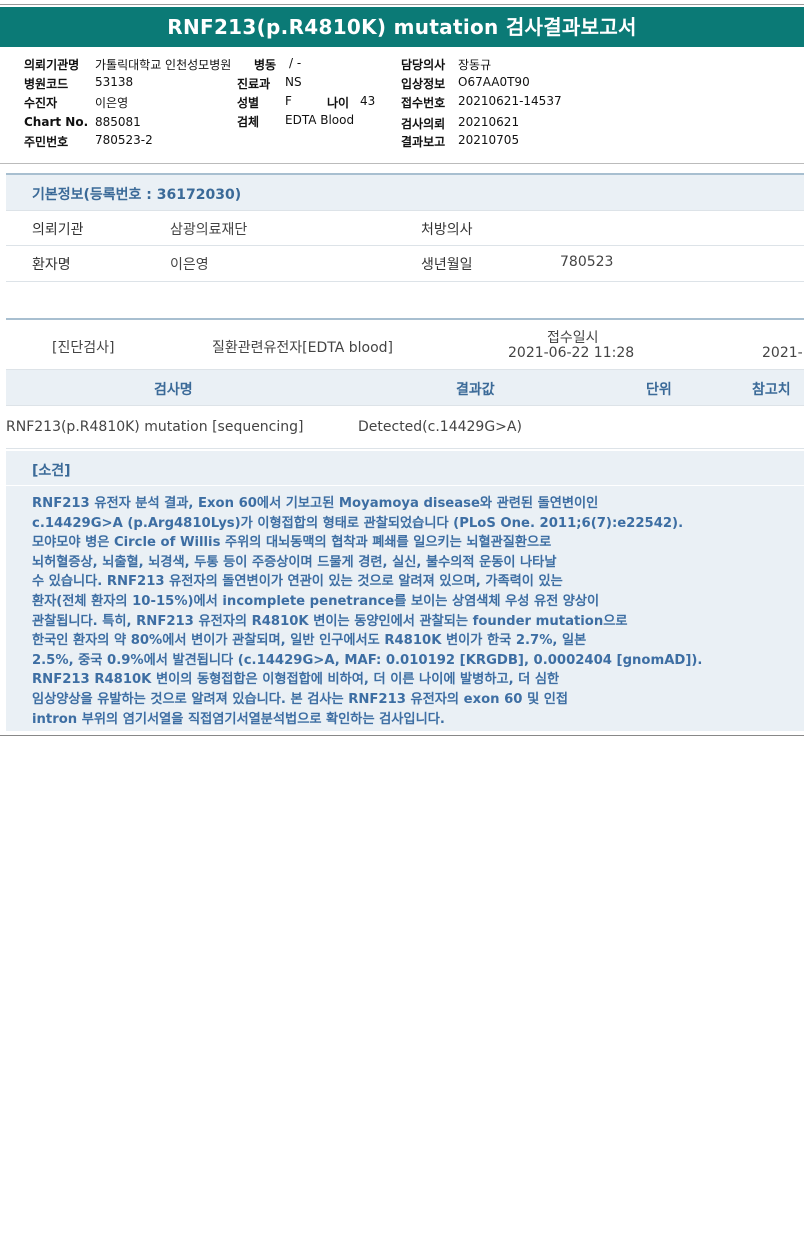  I want to click on header-label-hospital-code: 병원코드, so click(46, 84).